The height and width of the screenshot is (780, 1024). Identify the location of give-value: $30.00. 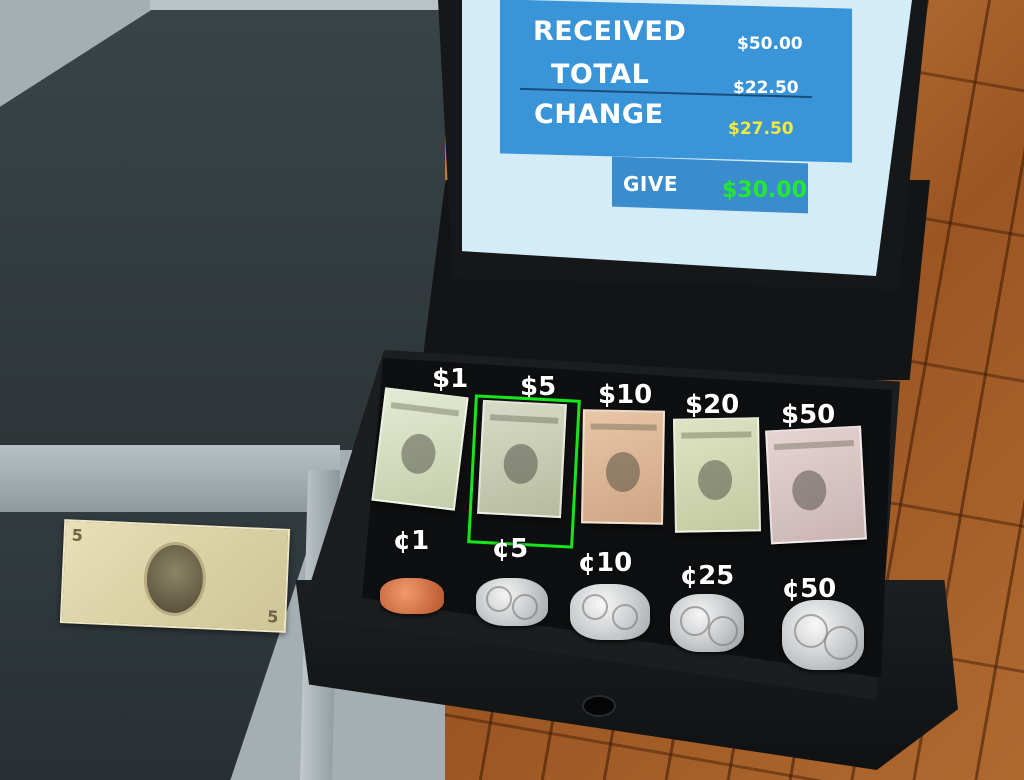
(764, 190).